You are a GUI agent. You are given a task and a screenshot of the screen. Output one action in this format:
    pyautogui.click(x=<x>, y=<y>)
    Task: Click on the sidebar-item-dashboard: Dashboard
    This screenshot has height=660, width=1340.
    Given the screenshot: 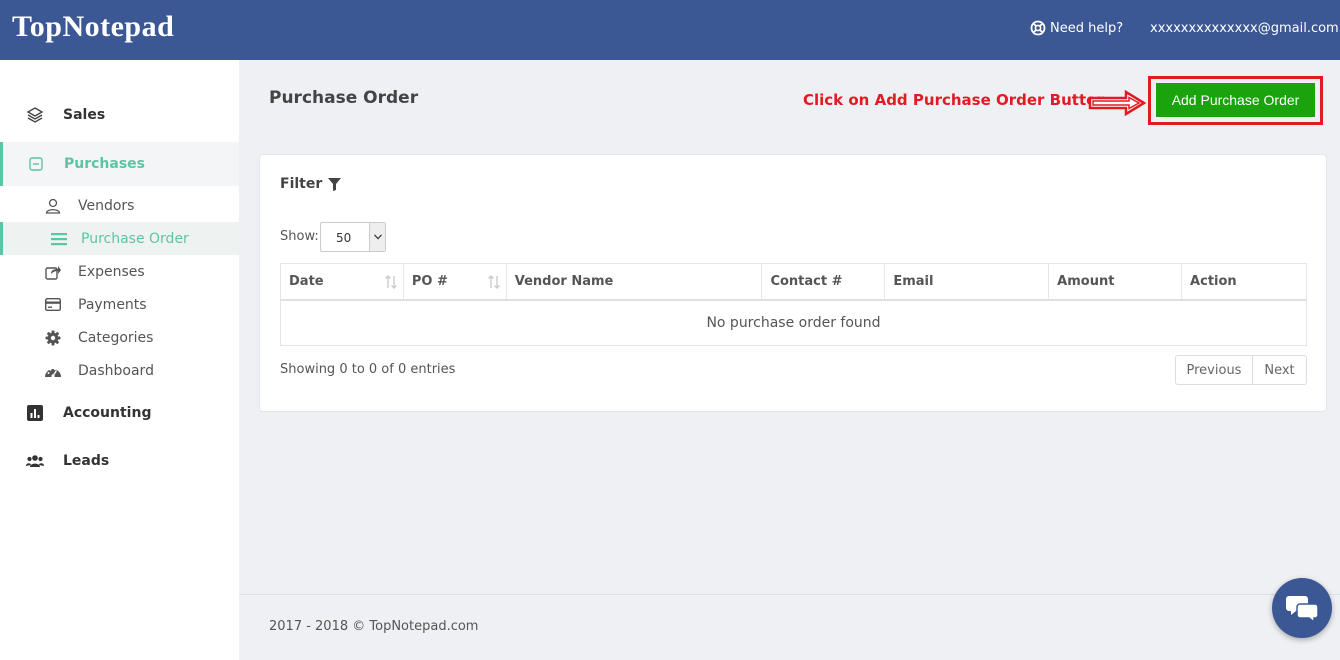 What is the action you would take?
    pyautogui.click(x=119, y=370)
    